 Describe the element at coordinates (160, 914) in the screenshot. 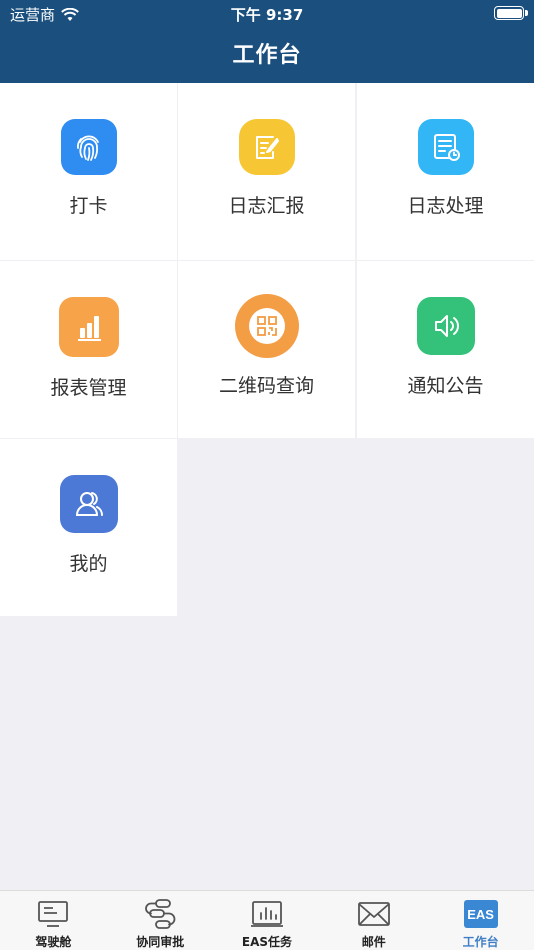

I see `flow-icon` at that location.